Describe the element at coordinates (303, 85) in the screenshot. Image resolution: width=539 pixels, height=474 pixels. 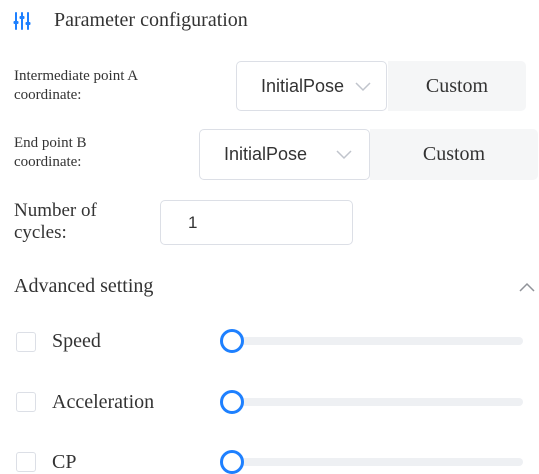
I see `point-a-select-value: InitialPose` at that location.